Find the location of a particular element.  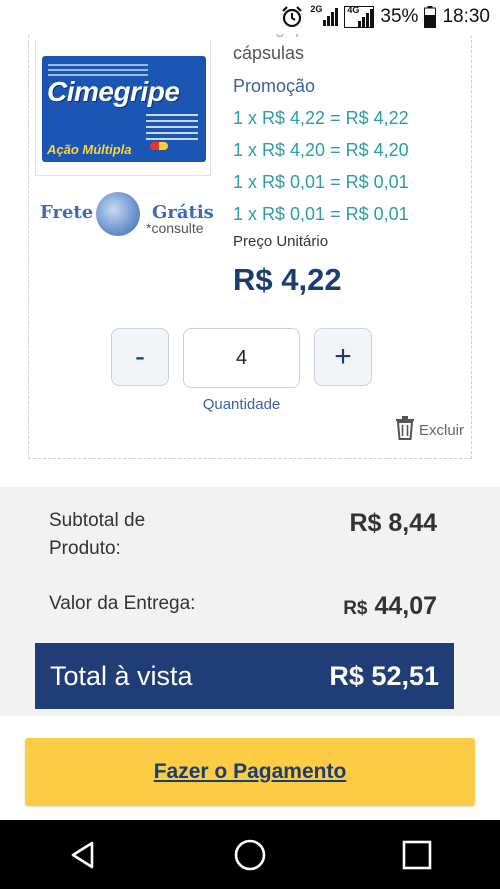

recents-button is located at coordinates (417, 855).